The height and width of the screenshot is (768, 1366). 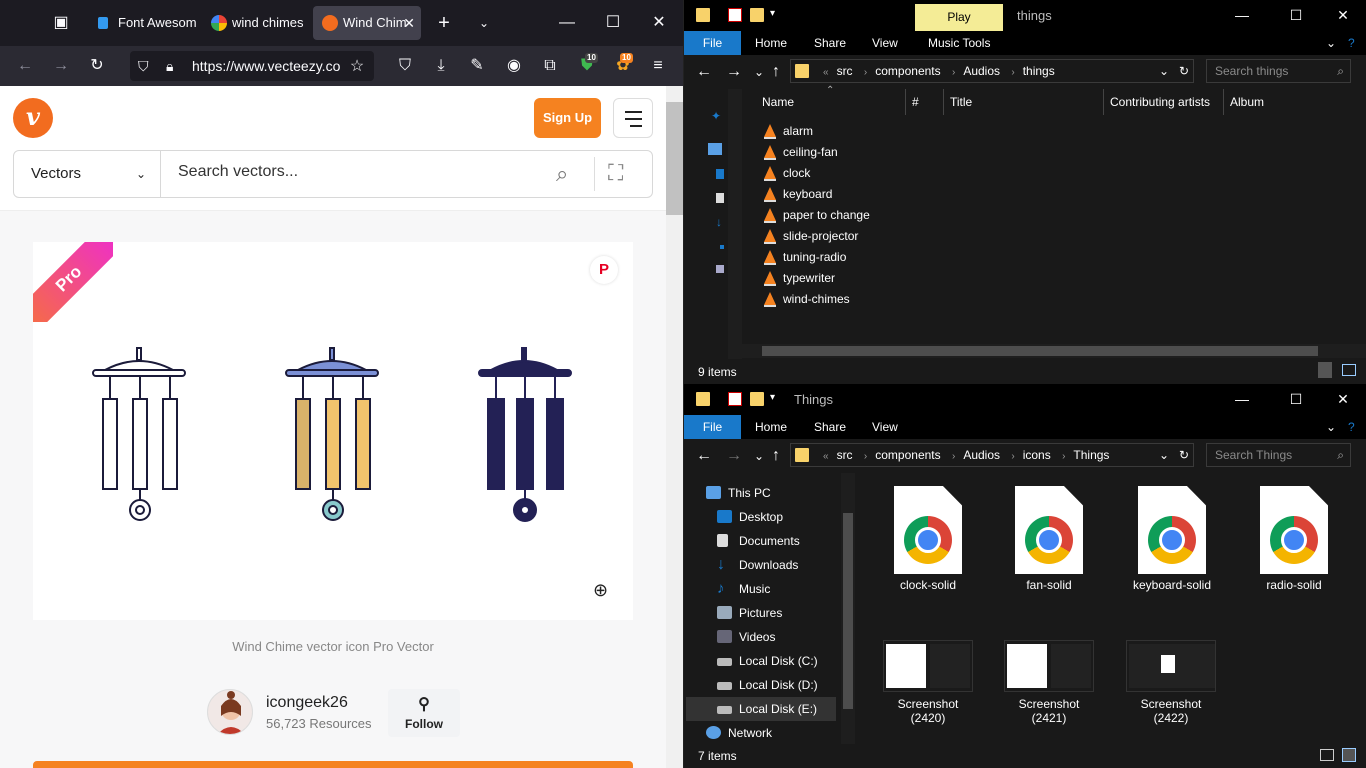 What do you see at coordinates (615, 173) in the screenshot?
I see `image-search-icon: ⛶` at bounding box center [615, 173].